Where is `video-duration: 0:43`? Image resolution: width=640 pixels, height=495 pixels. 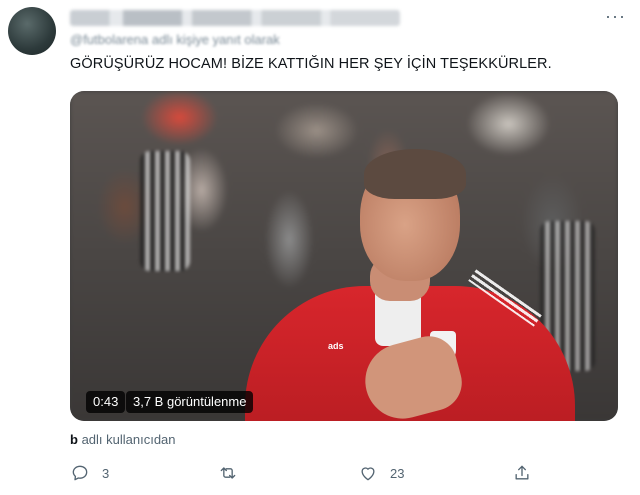 video-duration: 0:43 is located at coordinates (106, 402).